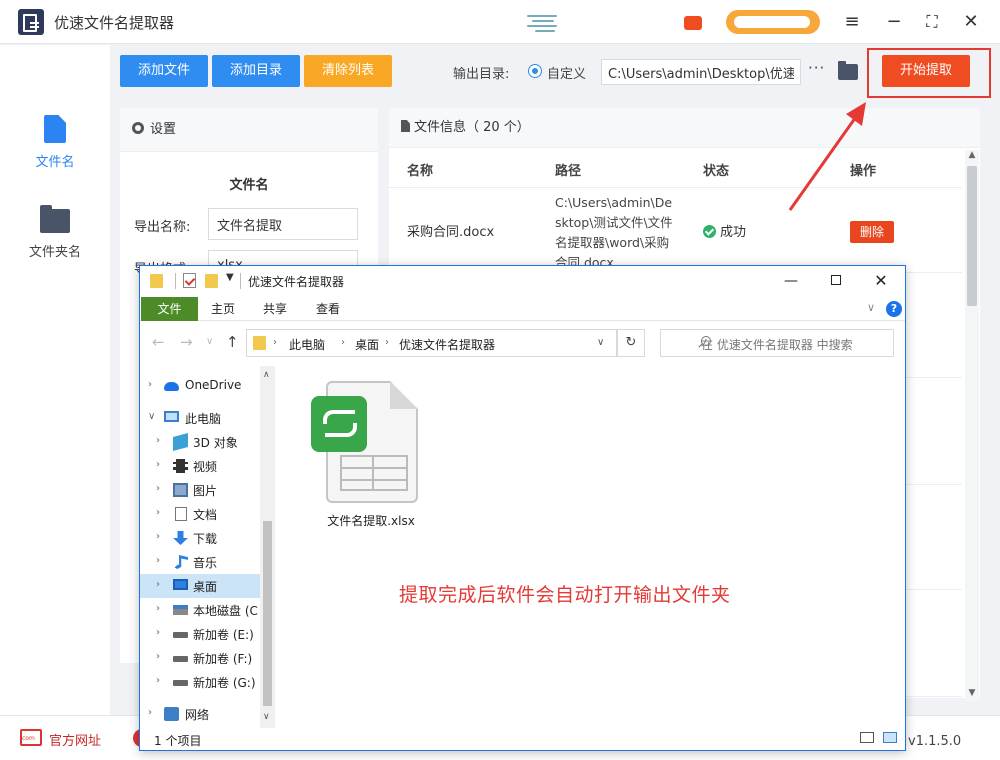 This screenshot has height=760, width=1000. I want to click on table-scrollbar: ▲ ▼, so click(972, 426).